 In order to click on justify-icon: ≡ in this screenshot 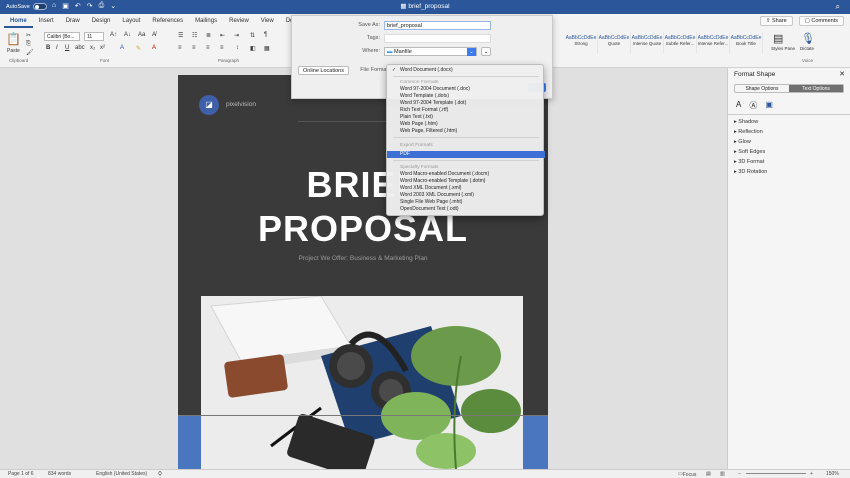, I will do `click(222, 48)`.